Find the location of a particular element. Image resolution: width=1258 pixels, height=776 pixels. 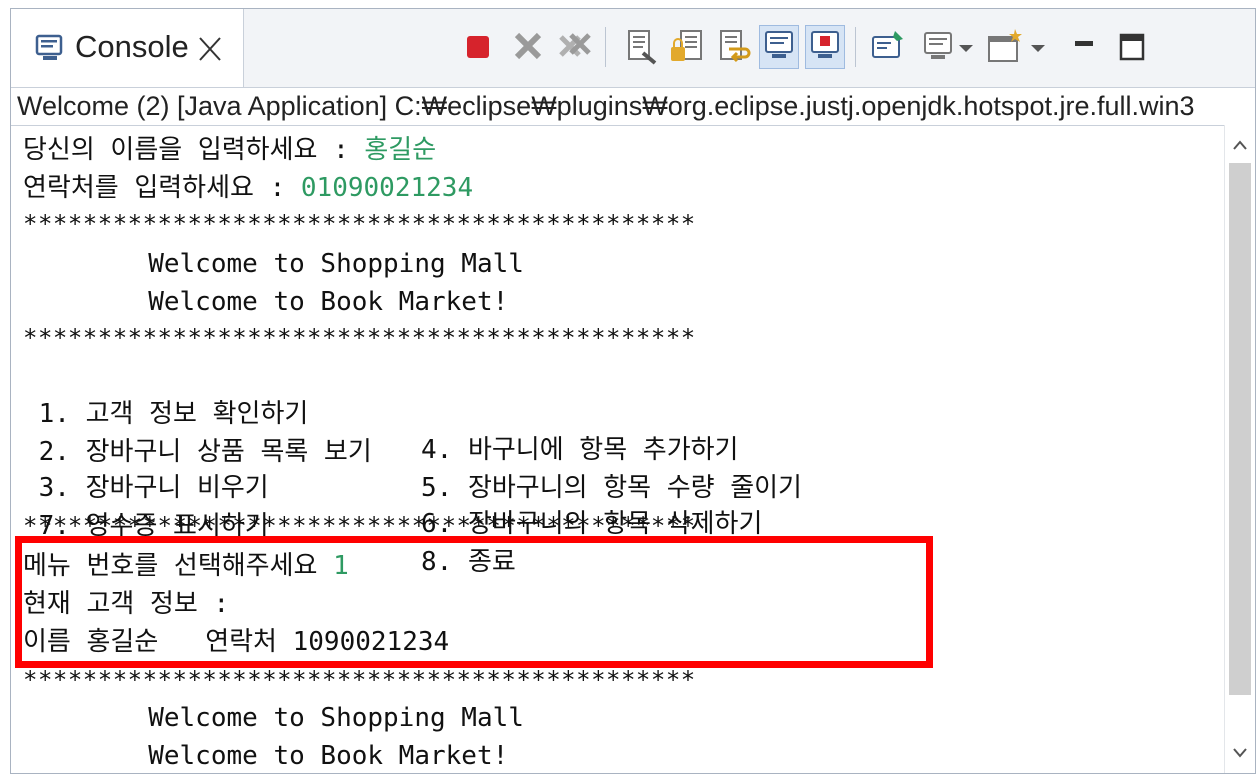

contact-prompt: 연락처를 입력하세요 : is located at coordinates (162, 188).